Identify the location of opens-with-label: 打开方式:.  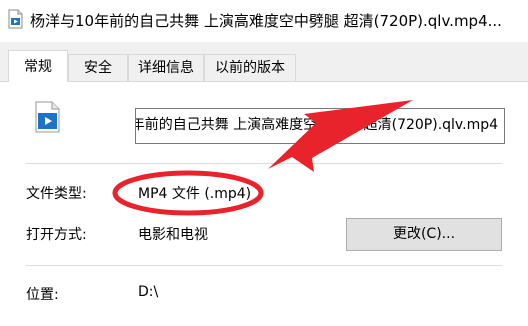
(56, 235).